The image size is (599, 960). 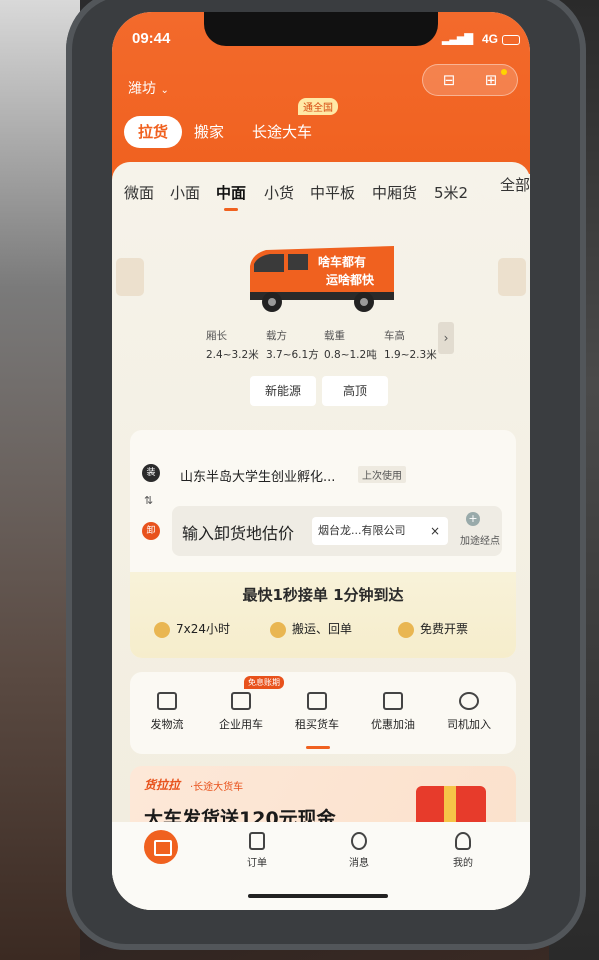 What do you see at coordinates (185, 192) in the screenshot?
I see `vehicle-tab-xiaomian: 小面` at bounding box center [185, 192].